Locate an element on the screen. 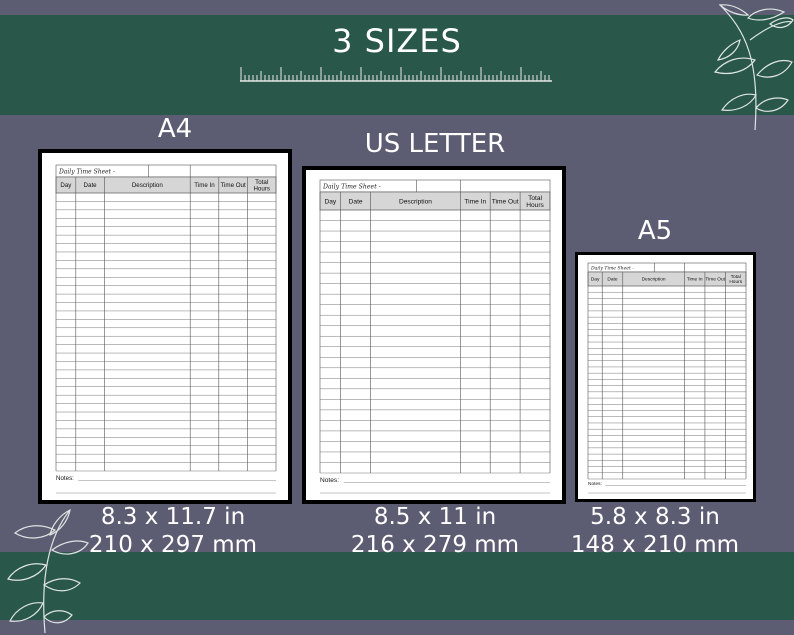 The height and width of the screenshot is (635, 794). dims-a5-inches: 5.8 x 8.3 in is located at coordinates (655, 517).